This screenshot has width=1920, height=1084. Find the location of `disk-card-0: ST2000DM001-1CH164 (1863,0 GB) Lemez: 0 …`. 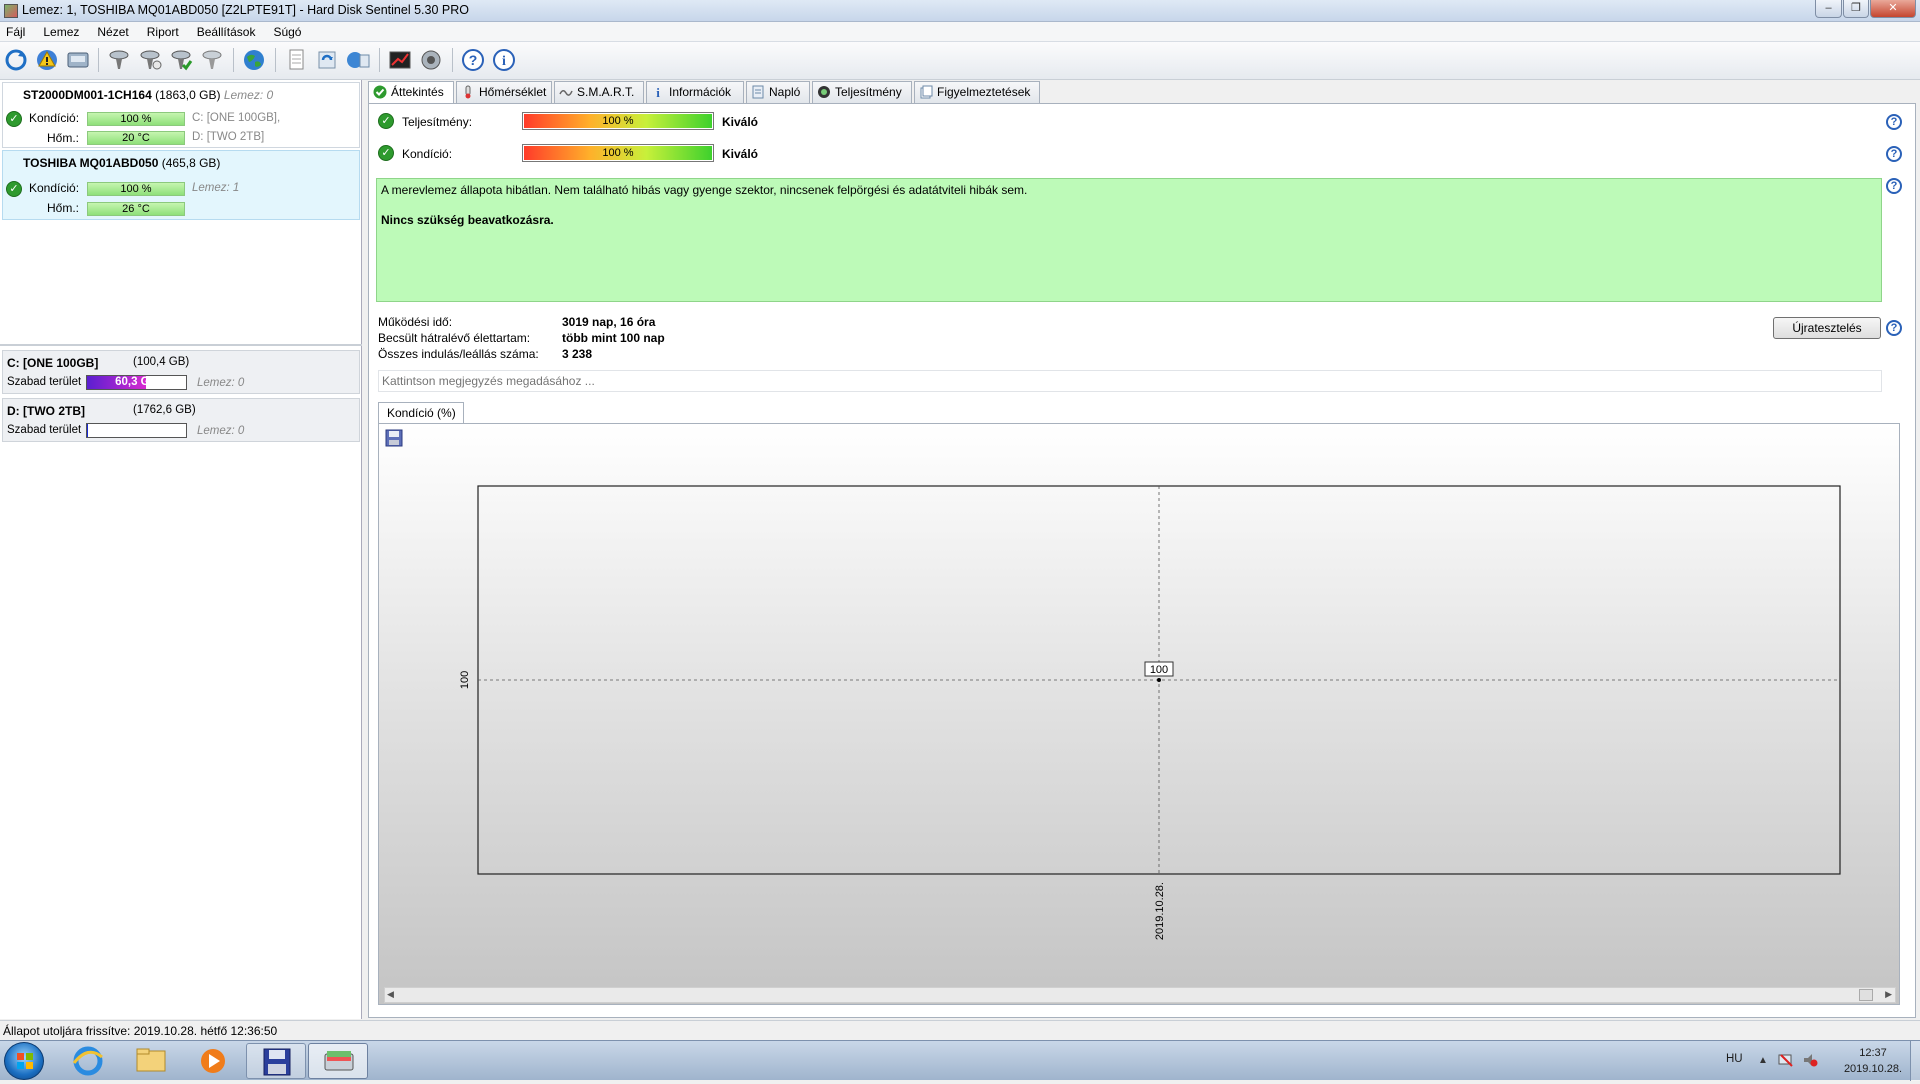

disk-card-0: ST2000DM001-1CH164 (1863,0 GB) Lemez: 0 … is located at coordinates (181, 115).